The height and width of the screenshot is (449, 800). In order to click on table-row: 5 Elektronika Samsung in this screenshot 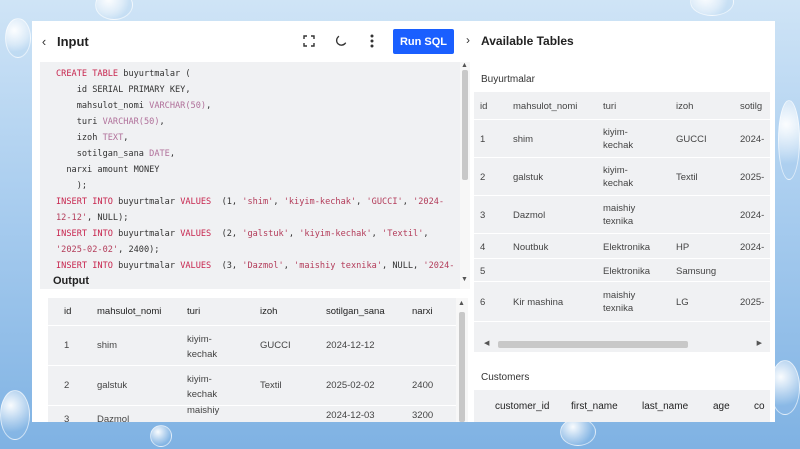, I will do `click(622, 271)`.